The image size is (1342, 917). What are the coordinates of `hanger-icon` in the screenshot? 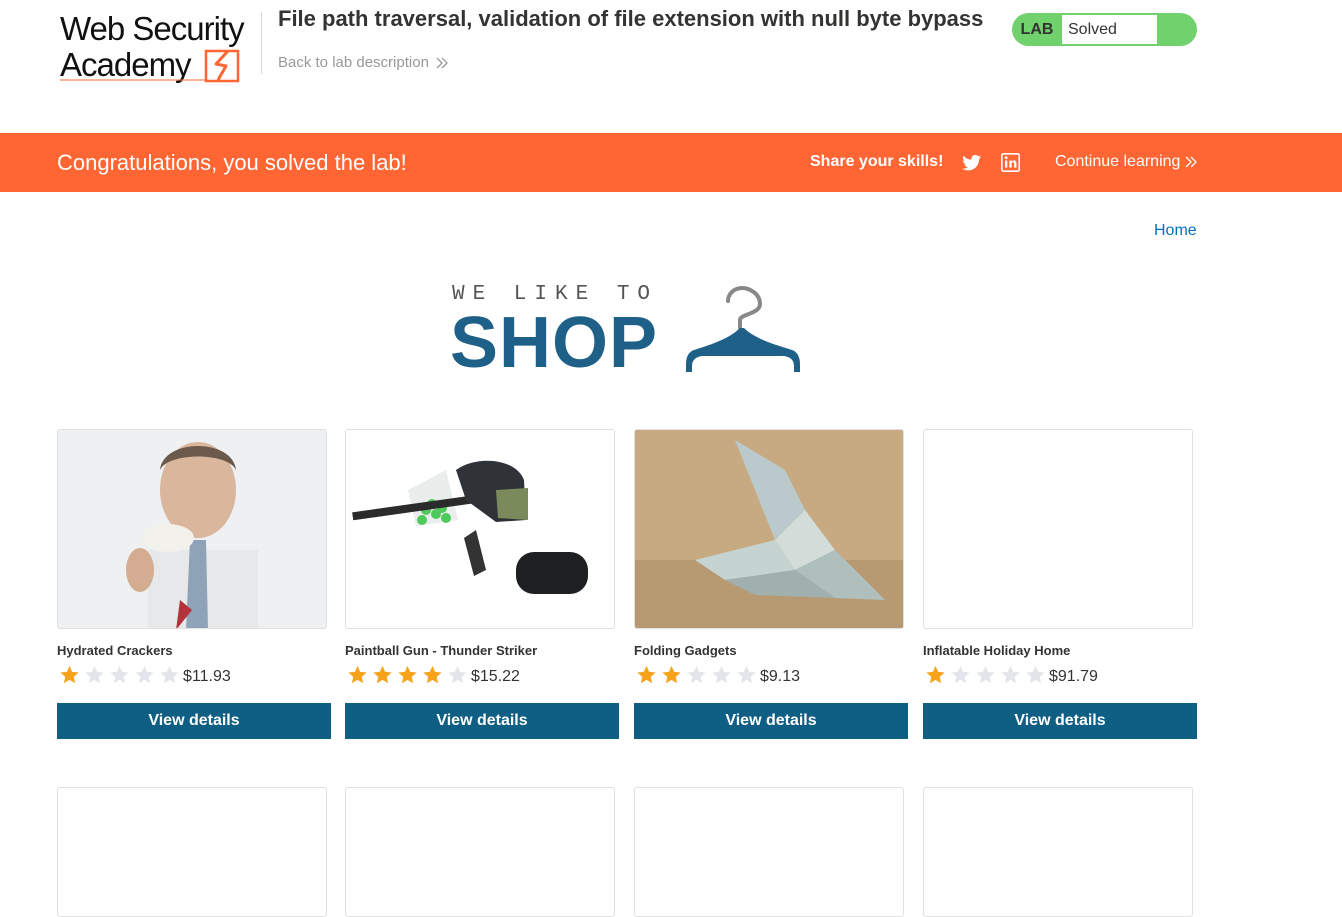 It's located at (743, 328).